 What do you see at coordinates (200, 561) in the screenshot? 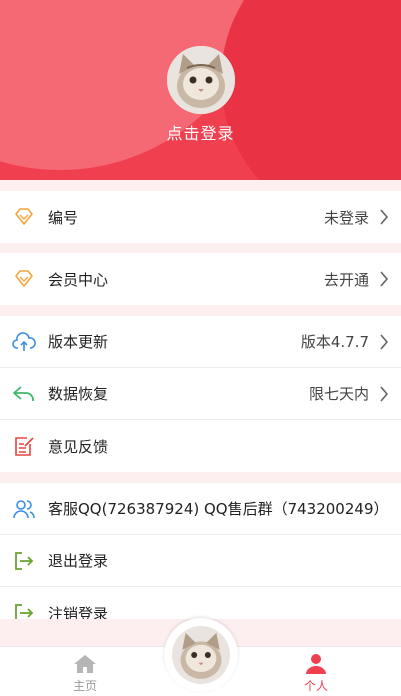
I see `row-logout: 退出登录` at bounding box center [200, 561].